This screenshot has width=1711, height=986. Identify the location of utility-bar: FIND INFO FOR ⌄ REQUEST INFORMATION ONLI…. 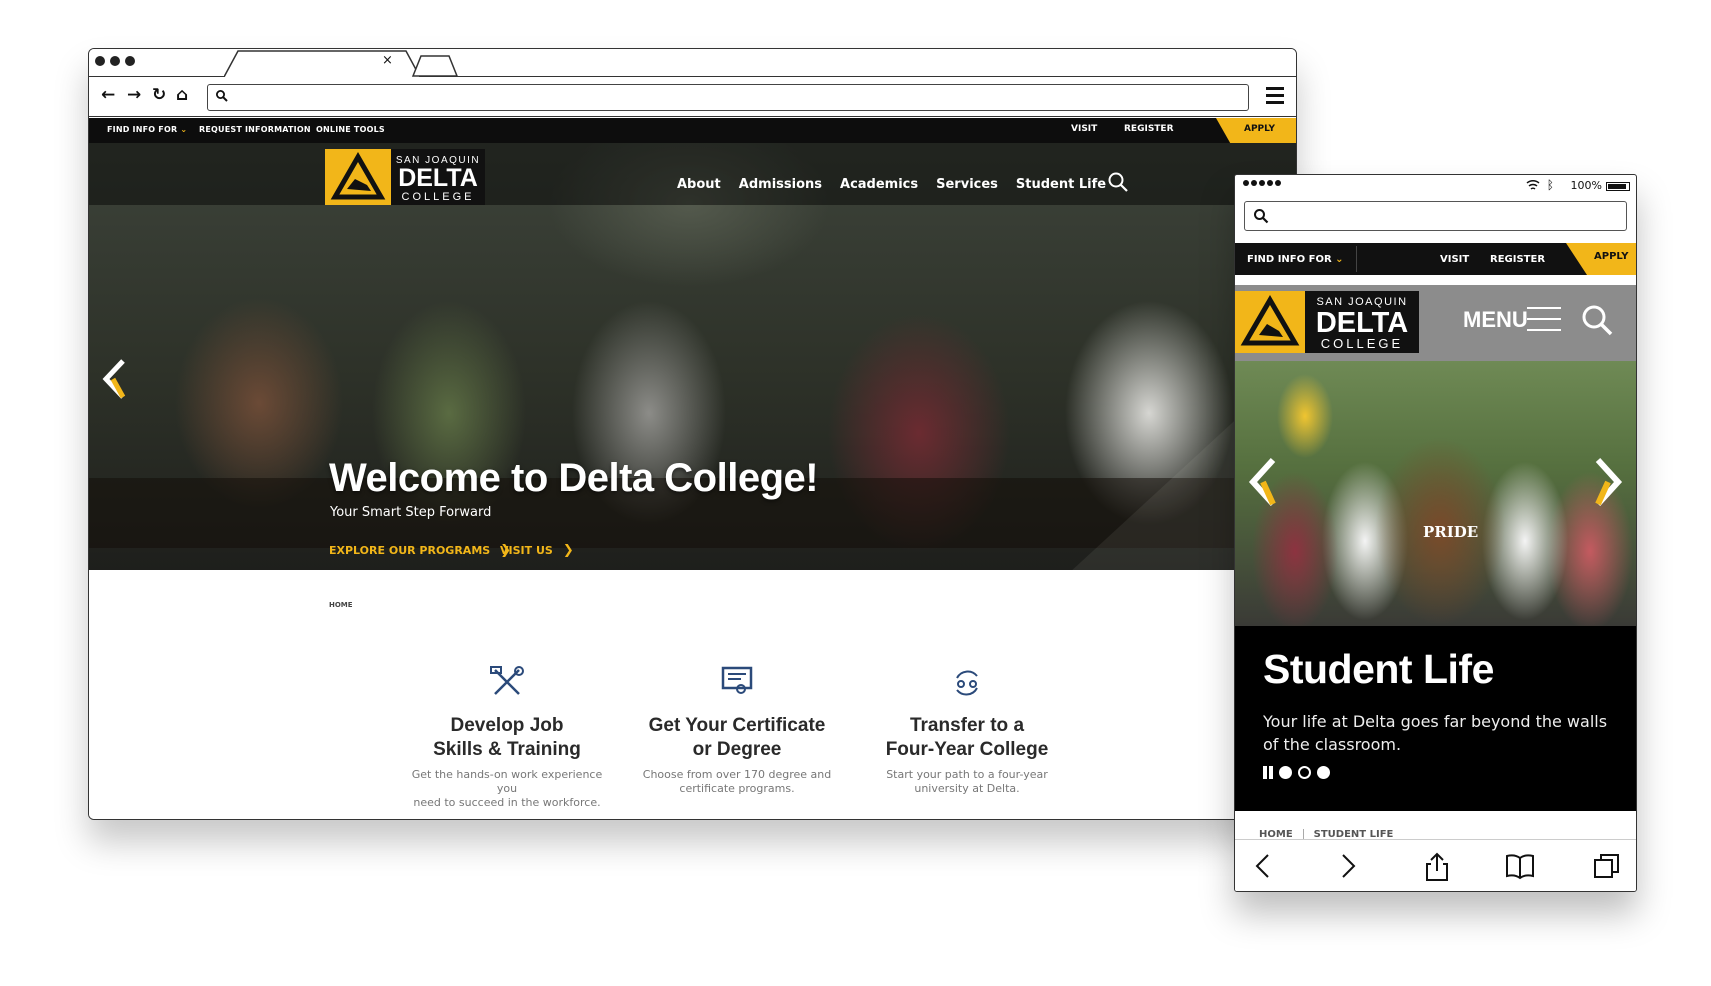
(692, 133).